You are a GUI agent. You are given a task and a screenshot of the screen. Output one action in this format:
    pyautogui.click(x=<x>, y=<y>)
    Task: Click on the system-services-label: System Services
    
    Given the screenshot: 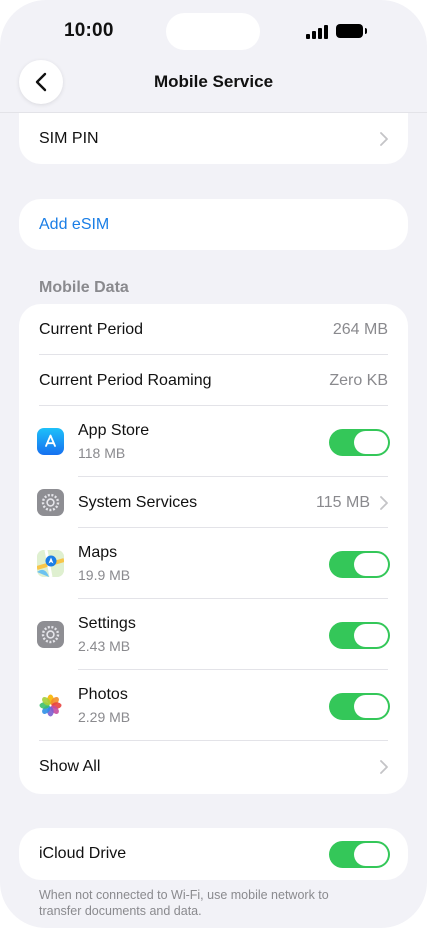 What is the action you would take?
    pyautogui.click(x=138, y=502)
    